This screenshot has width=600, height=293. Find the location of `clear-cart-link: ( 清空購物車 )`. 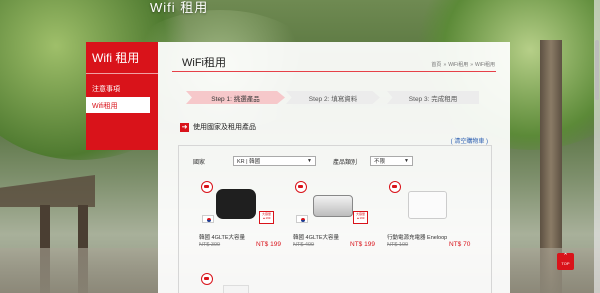

clear-cart-link: ( 清空購物車 ) is located at coordinates (469, 140).